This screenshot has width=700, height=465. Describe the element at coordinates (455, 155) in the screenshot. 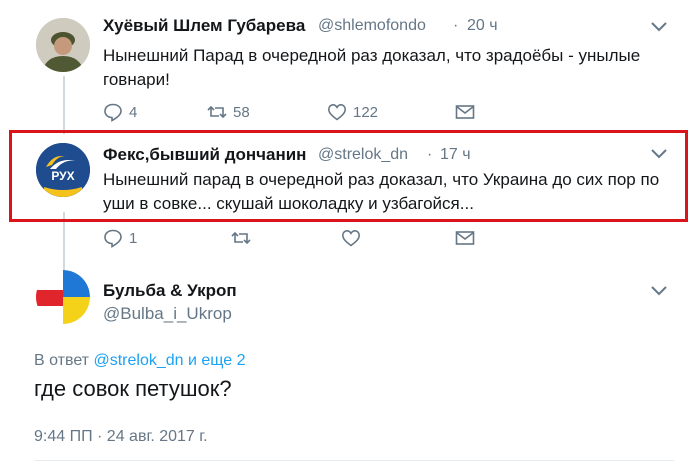

I see `timestamp: 17 ч` at that location.